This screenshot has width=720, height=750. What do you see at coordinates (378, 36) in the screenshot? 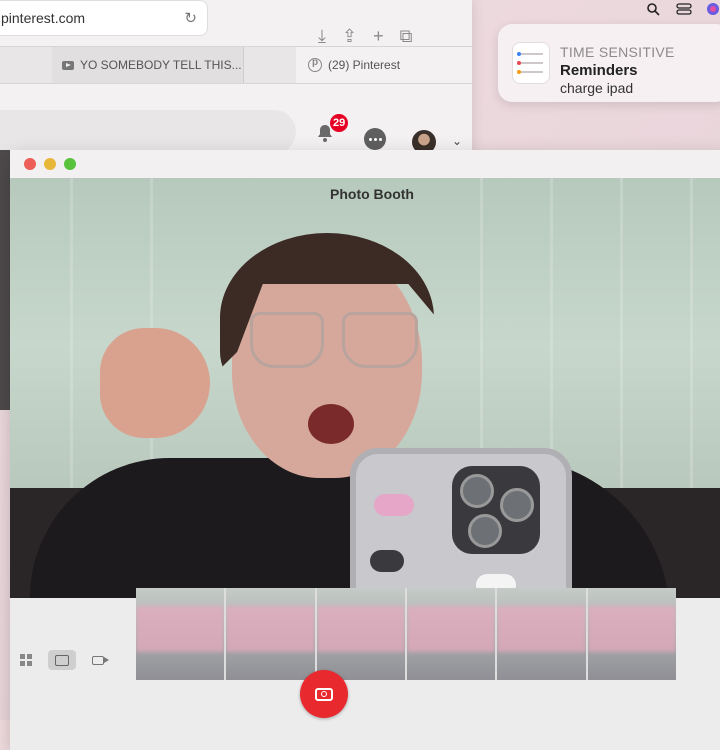
I see `new-tab-icon: +` at bounding box center [378, 36].